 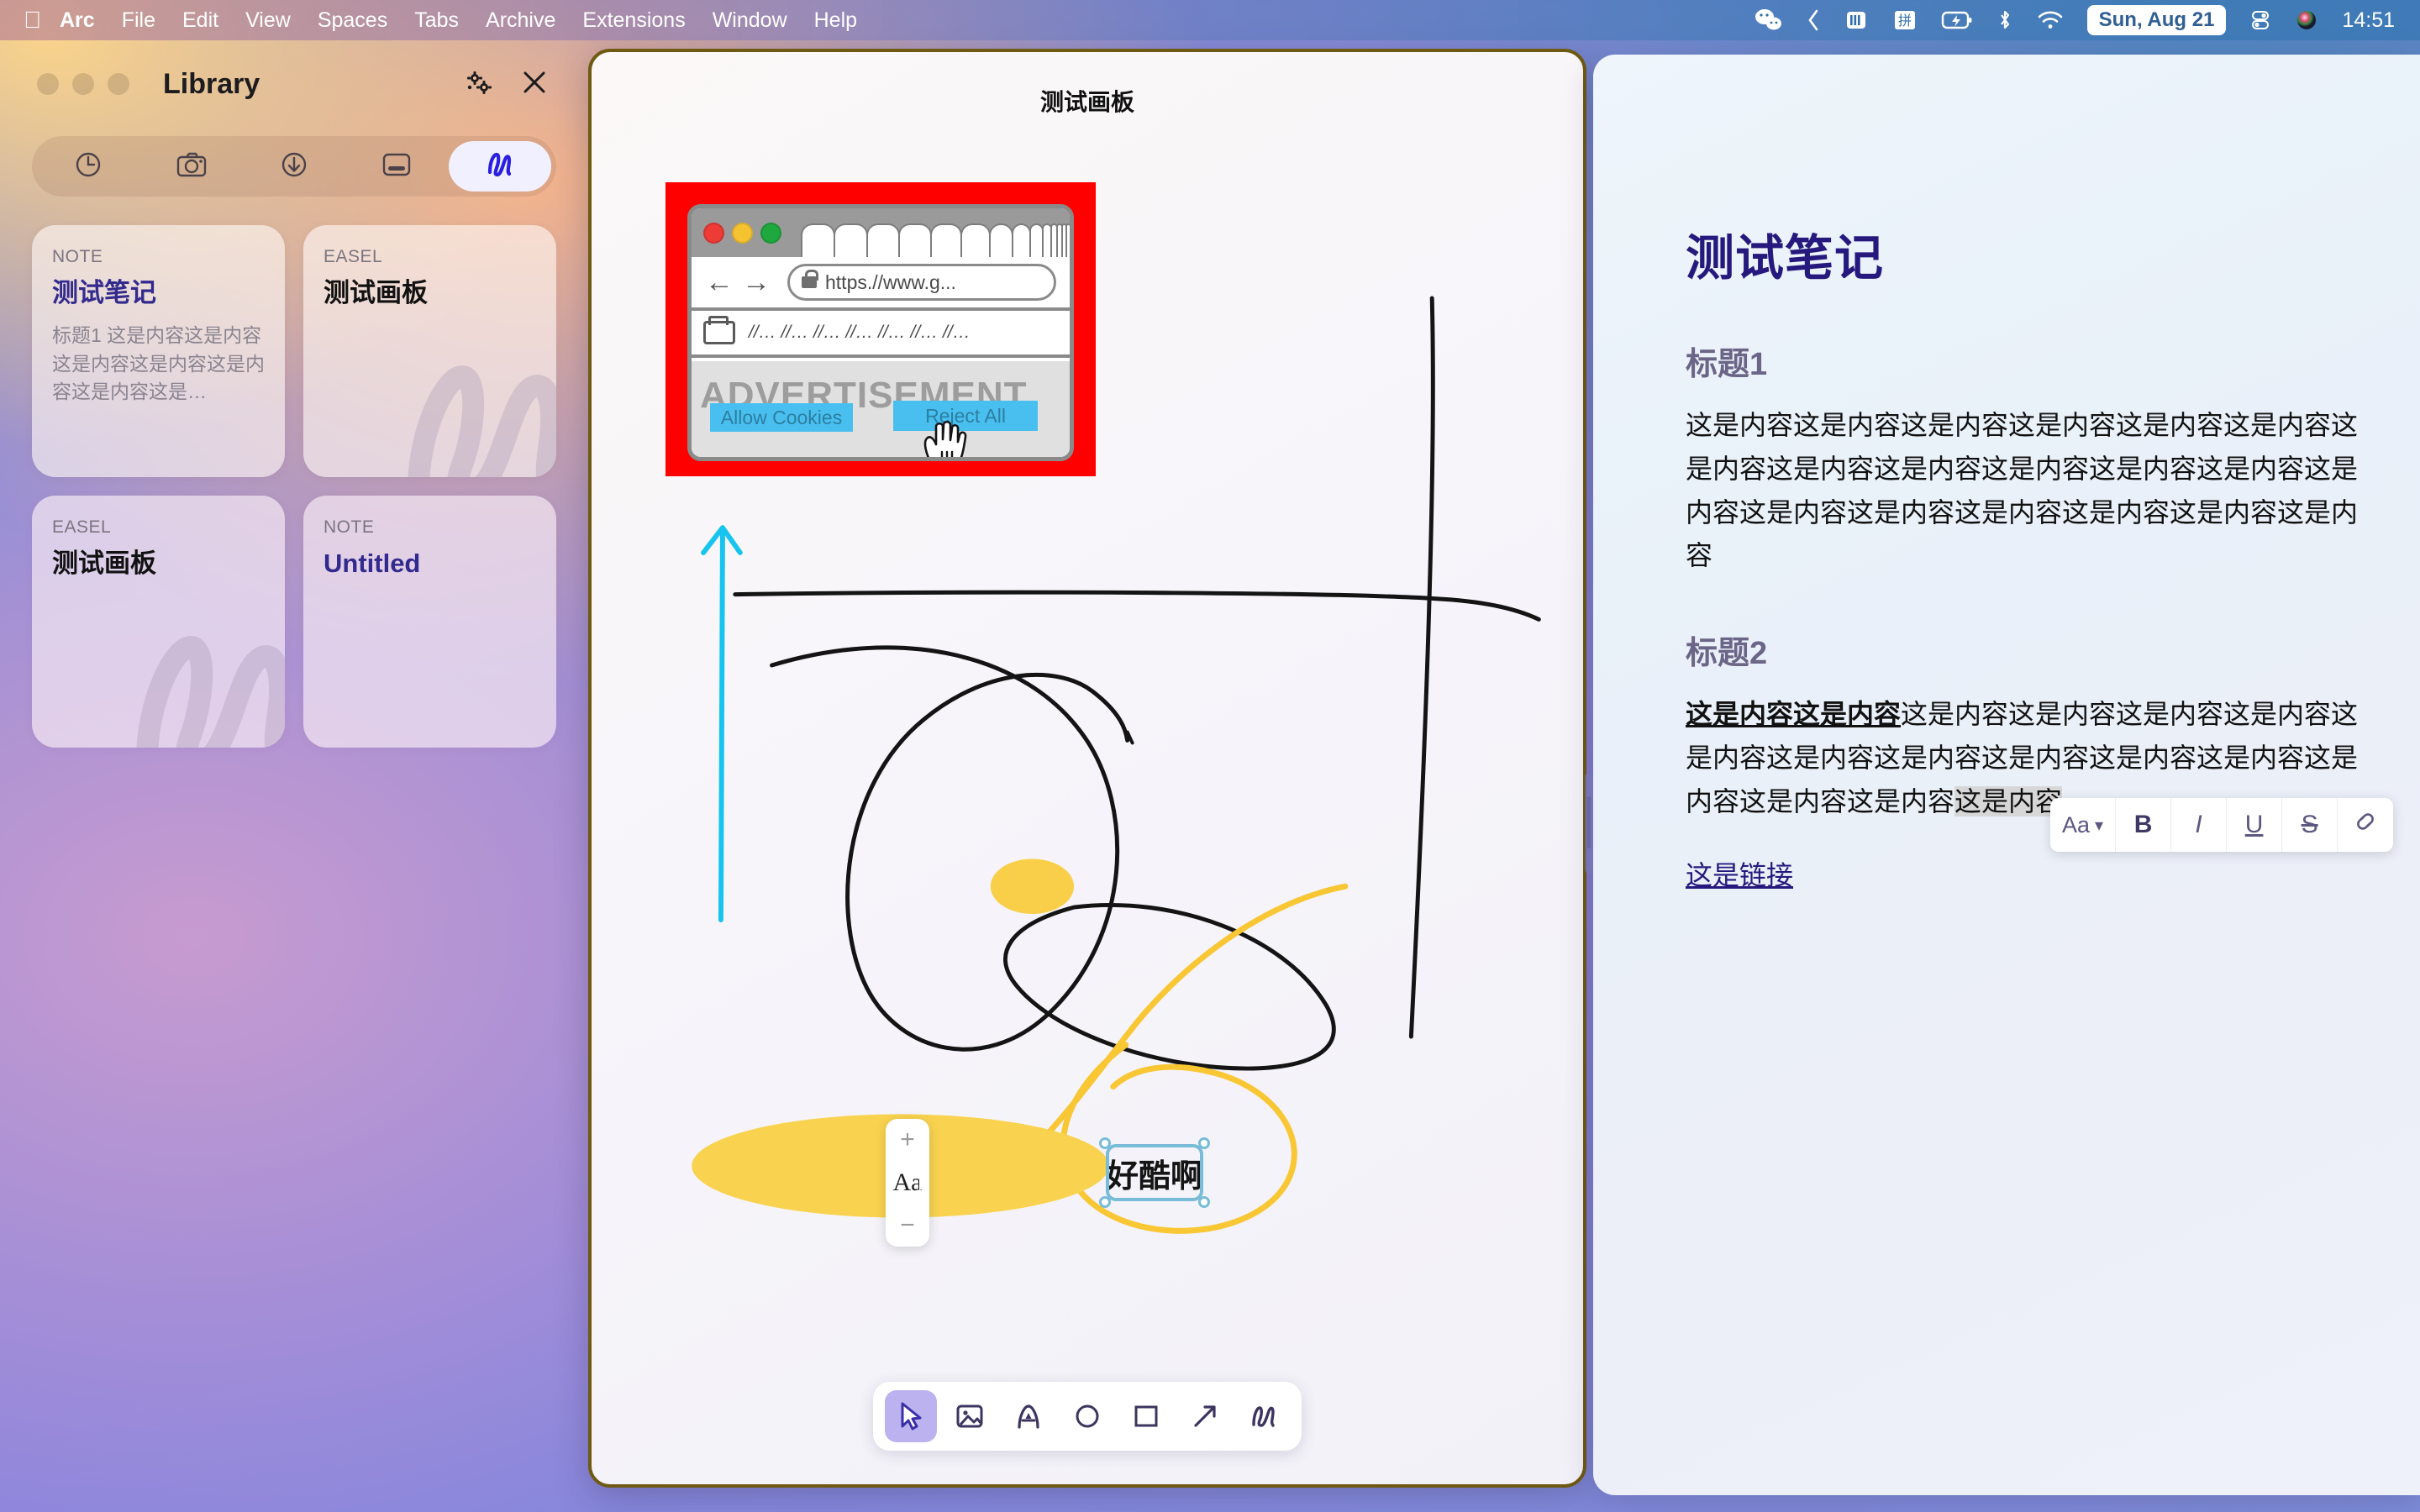 I want to click on sidebar-item-archived-tabs, so click(x=397, y=166).